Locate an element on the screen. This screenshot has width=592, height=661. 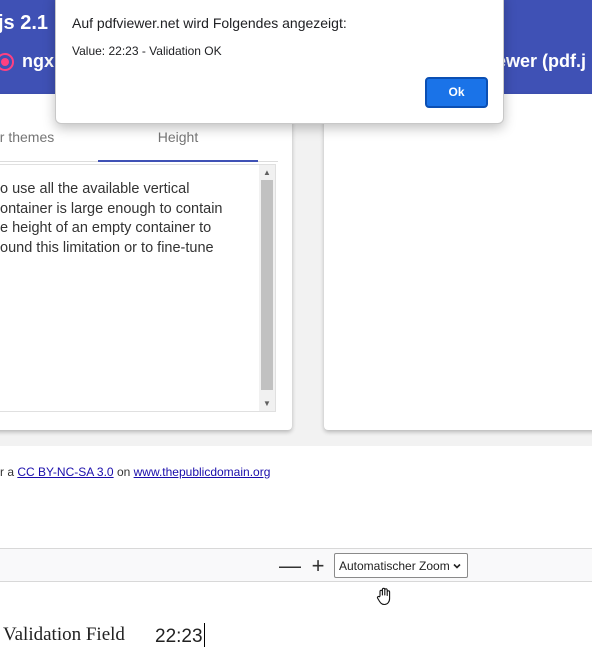
site-link: www.thepublicdomain.org is located at coordinates (202, 472).